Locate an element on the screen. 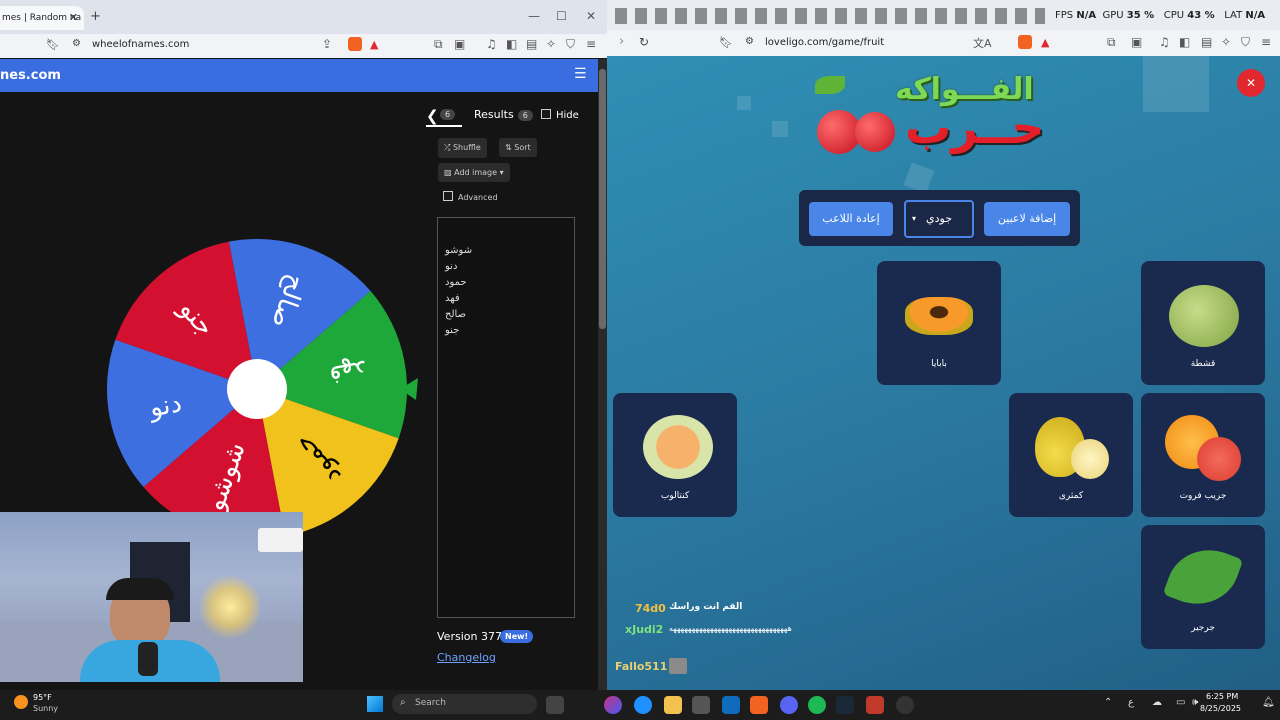 The image size is (1280, 720). chat-message: القم انت وراسك is located at coordinates (706, 607).